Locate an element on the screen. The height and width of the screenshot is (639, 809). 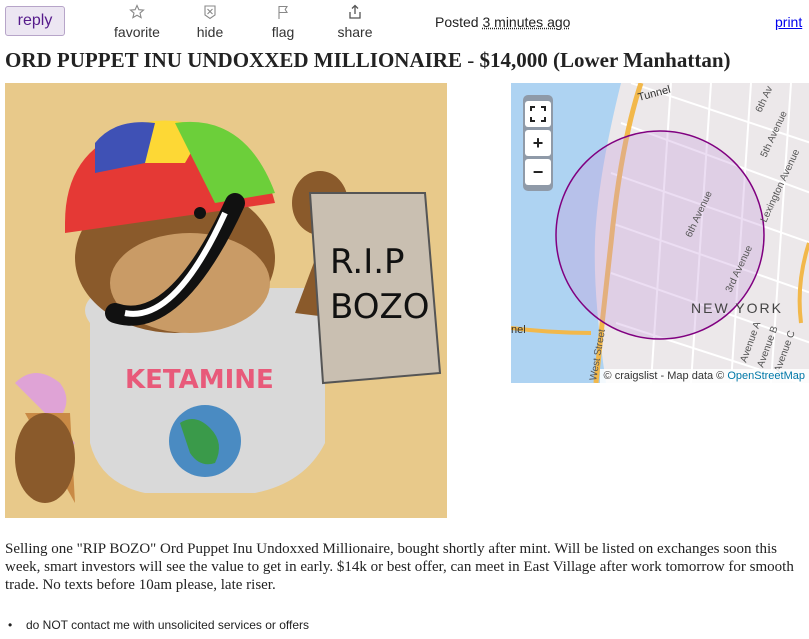
star-icon is located at coordinates (137, 13).